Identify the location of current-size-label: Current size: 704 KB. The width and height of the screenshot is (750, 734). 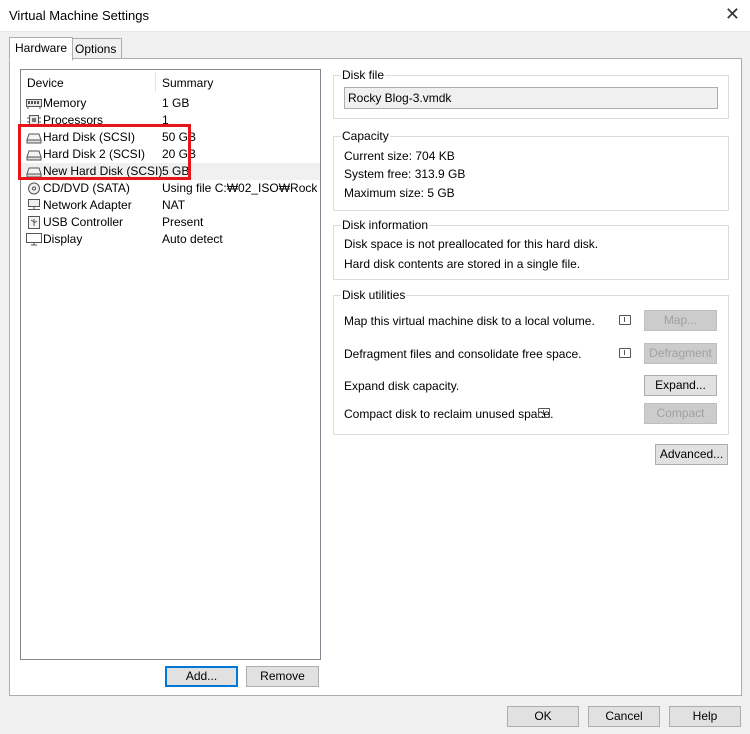
(399, 156).